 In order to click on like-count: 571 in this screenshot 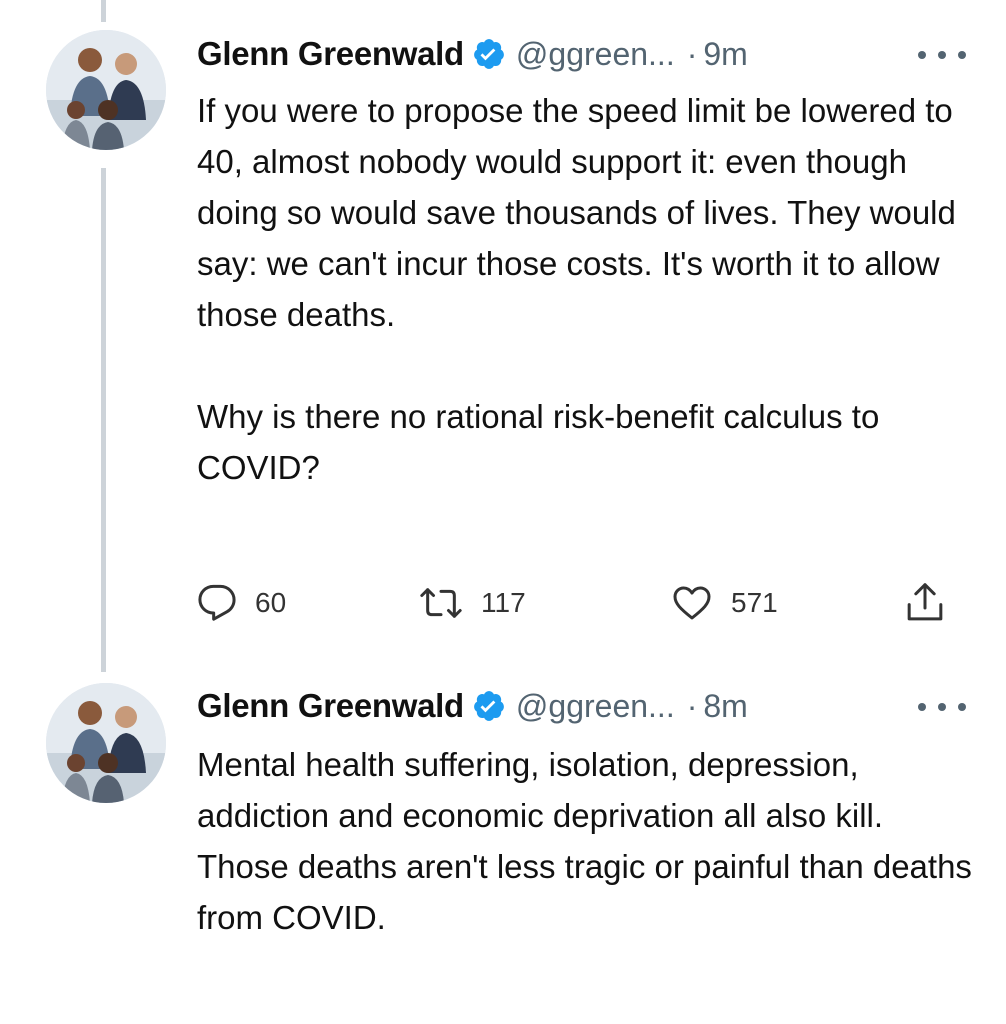, I will do `click(754, 602)`.